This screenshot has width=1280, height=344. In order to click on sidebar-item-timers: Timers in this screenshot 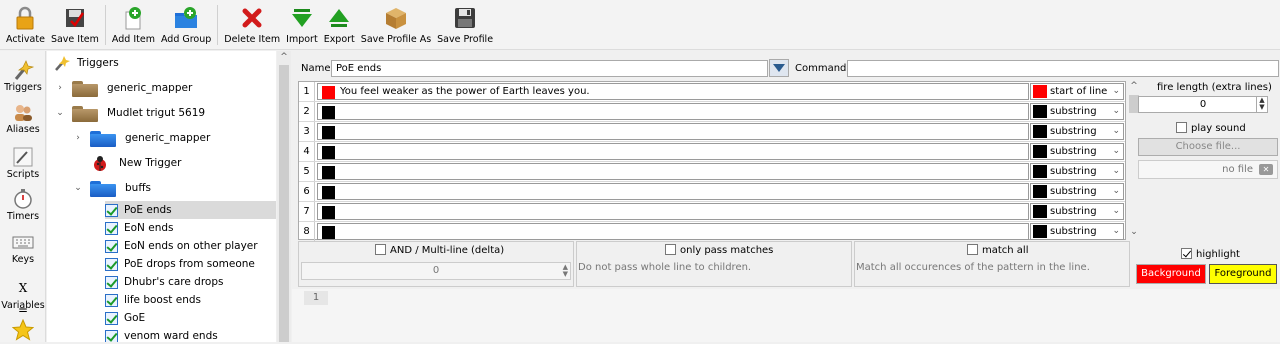, I will do `click(23, 205)`.